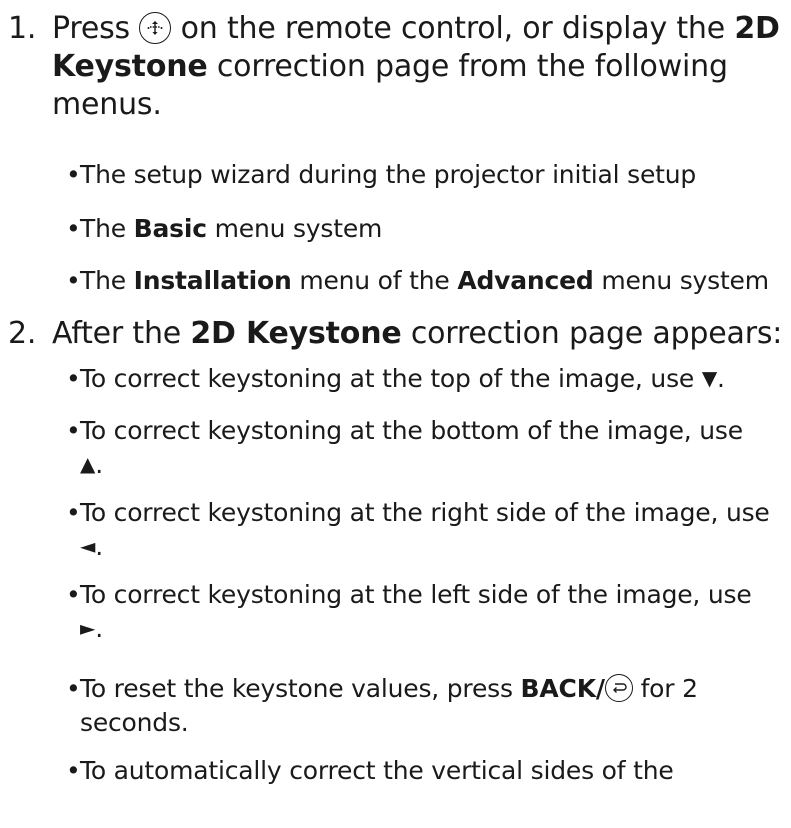  I want to click on bullet-bold: Installation, so click(212, 280).